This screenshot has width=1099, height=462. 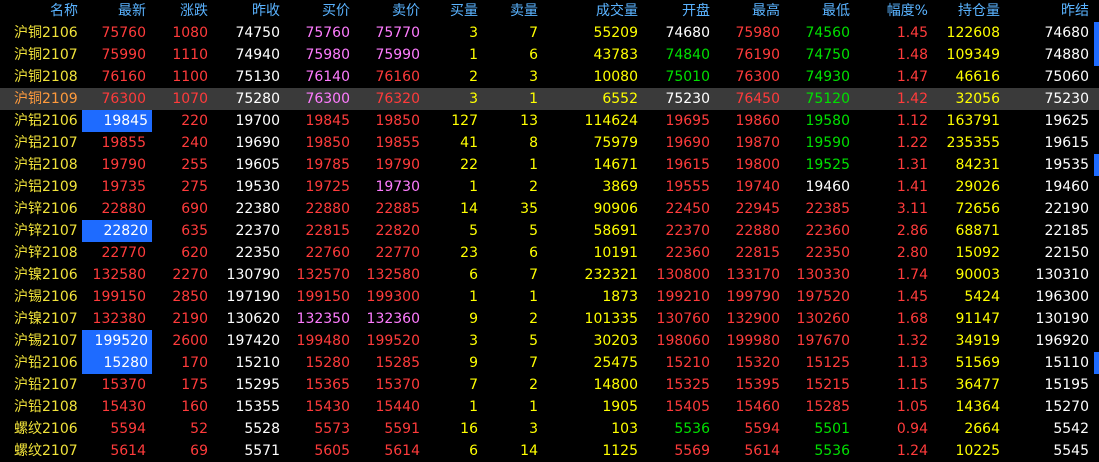 What do you see at coordinates (319, 11) in the screenshot?
I see `column-header: 买价` at bounding box center [319, 11].